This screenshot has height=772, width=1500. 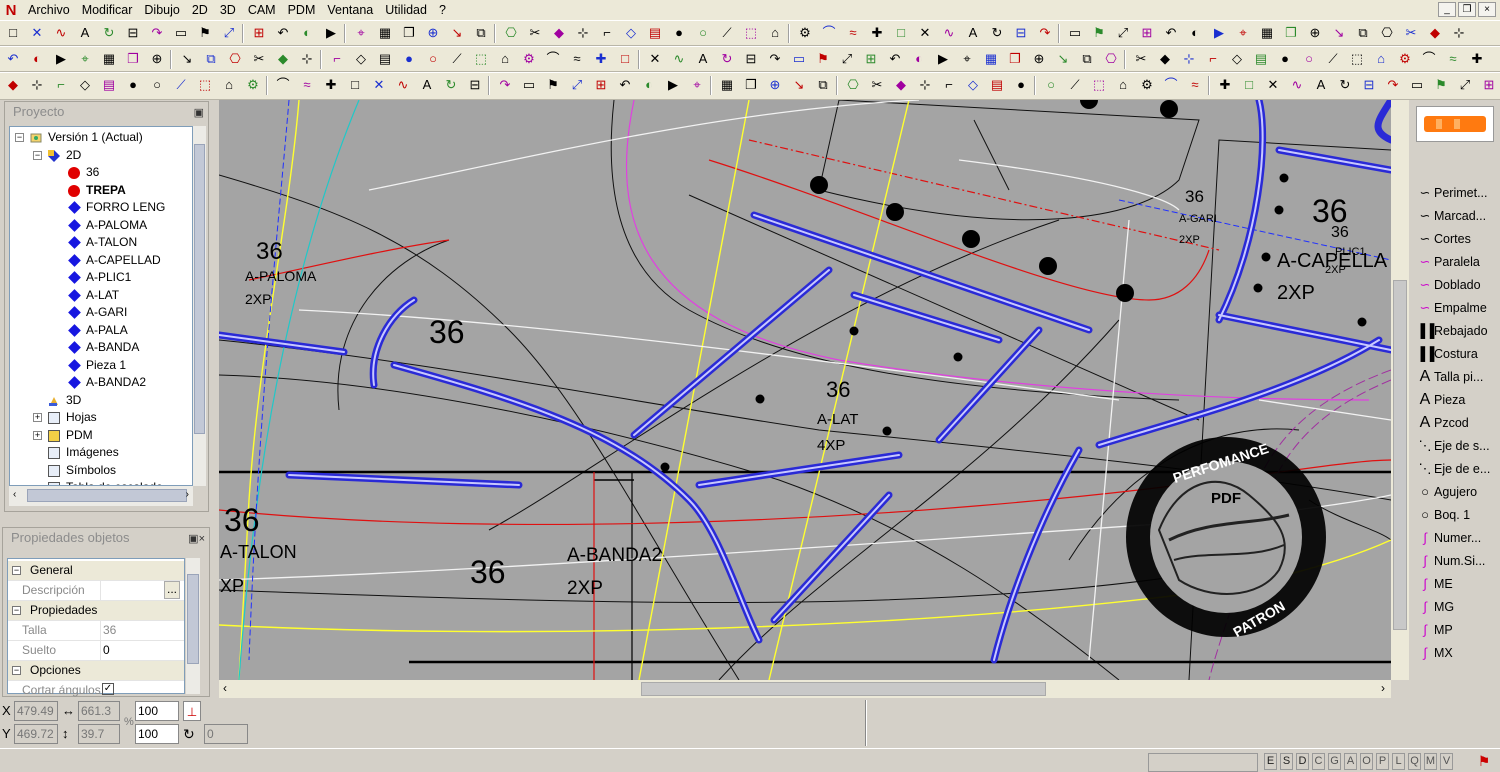 I want to click on checkbox-checked-icon: ✓, so click(x=108, y=689).